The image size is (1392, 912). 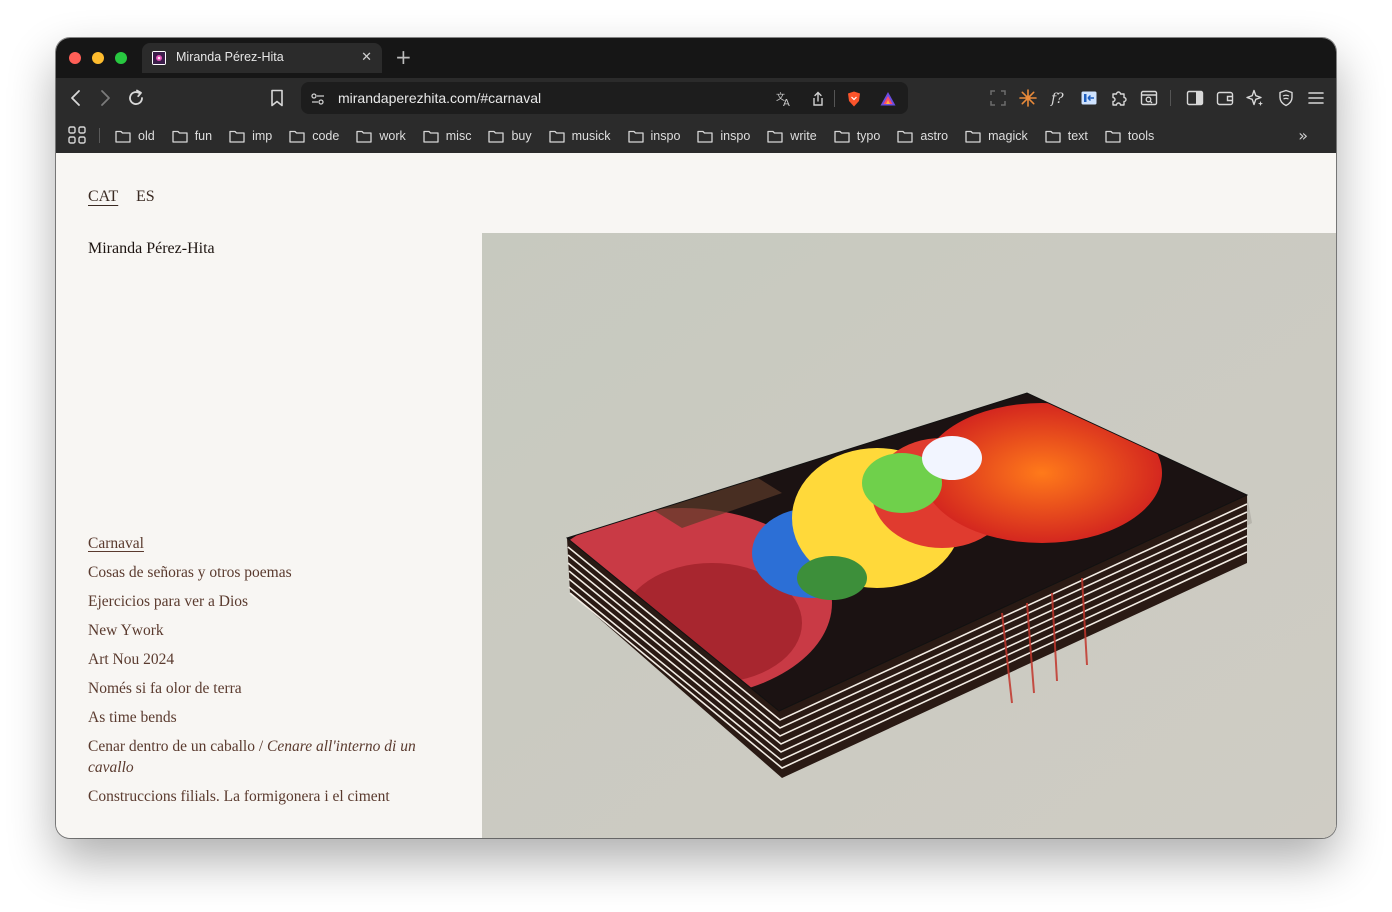 What do you see at coordinates (159, 58) in the screenshot?
I see `site-favicon-icon` at bounding box center [159, 58].